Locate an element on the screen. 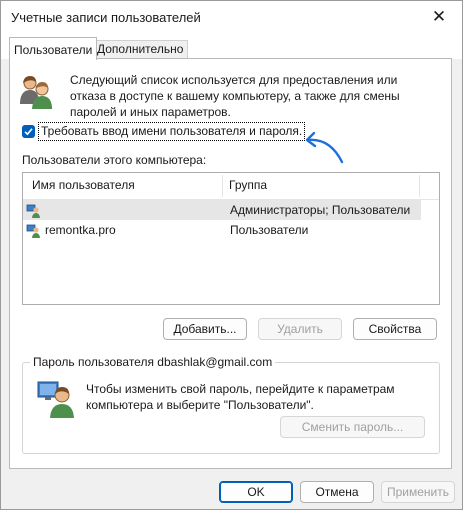  window-title: Учетные записи пользователей is located at coordinates (106, 17).